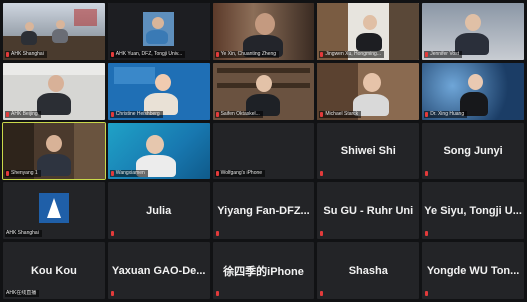 This screenshot has width=527, height=302. What do you see at coordinates (22, 293) in the screenshot?
I see `participant-label: AHK在线直播` at bounding box center [22, 293].